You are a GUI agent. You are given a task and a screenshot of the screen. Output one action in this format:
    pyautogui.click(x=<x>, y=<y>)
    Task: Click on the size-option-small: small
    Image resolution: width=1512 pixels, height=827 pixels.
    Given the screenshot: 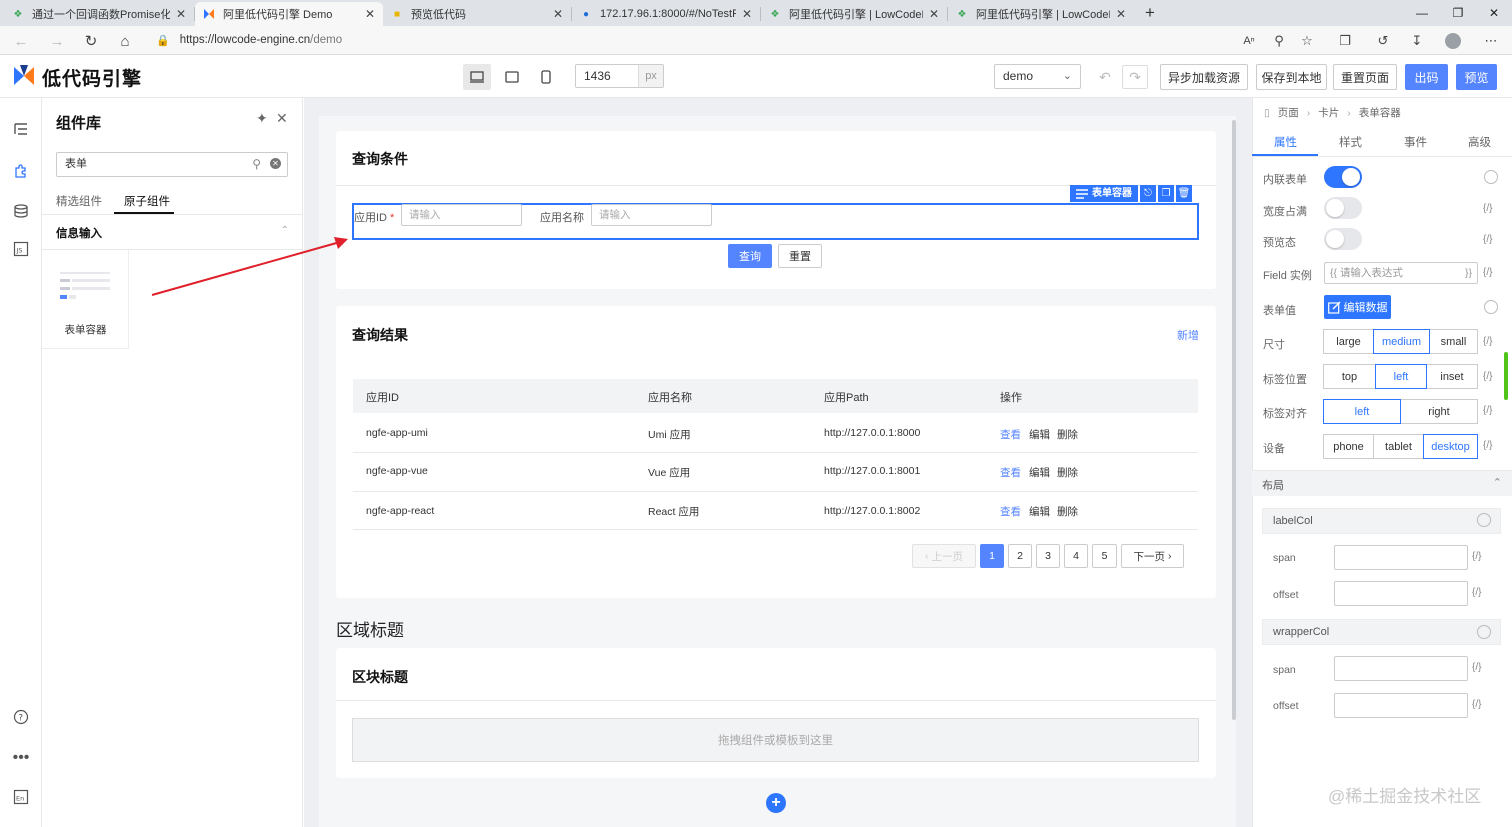 What is the action you would take?
    pyautogui.click(x=1453, y=341)
    